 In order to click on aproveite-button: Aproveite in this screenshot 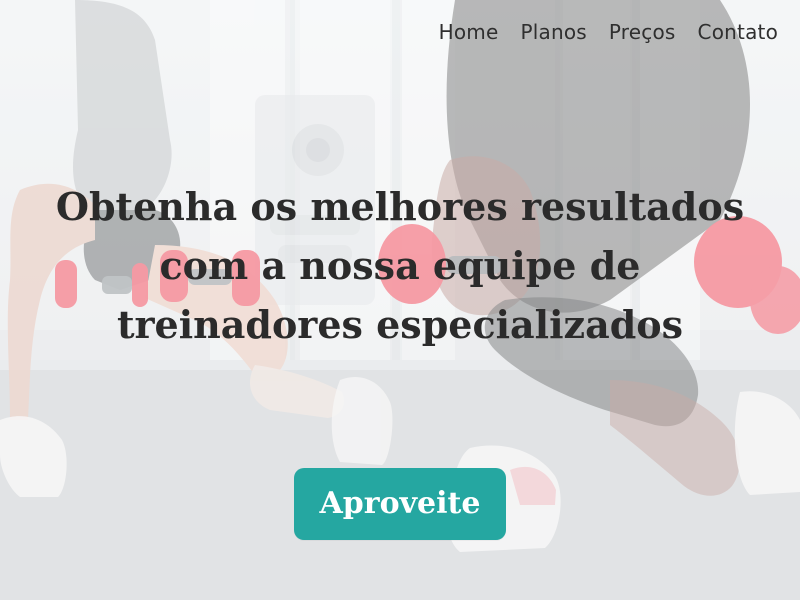, I will do `click(400, 504)`.